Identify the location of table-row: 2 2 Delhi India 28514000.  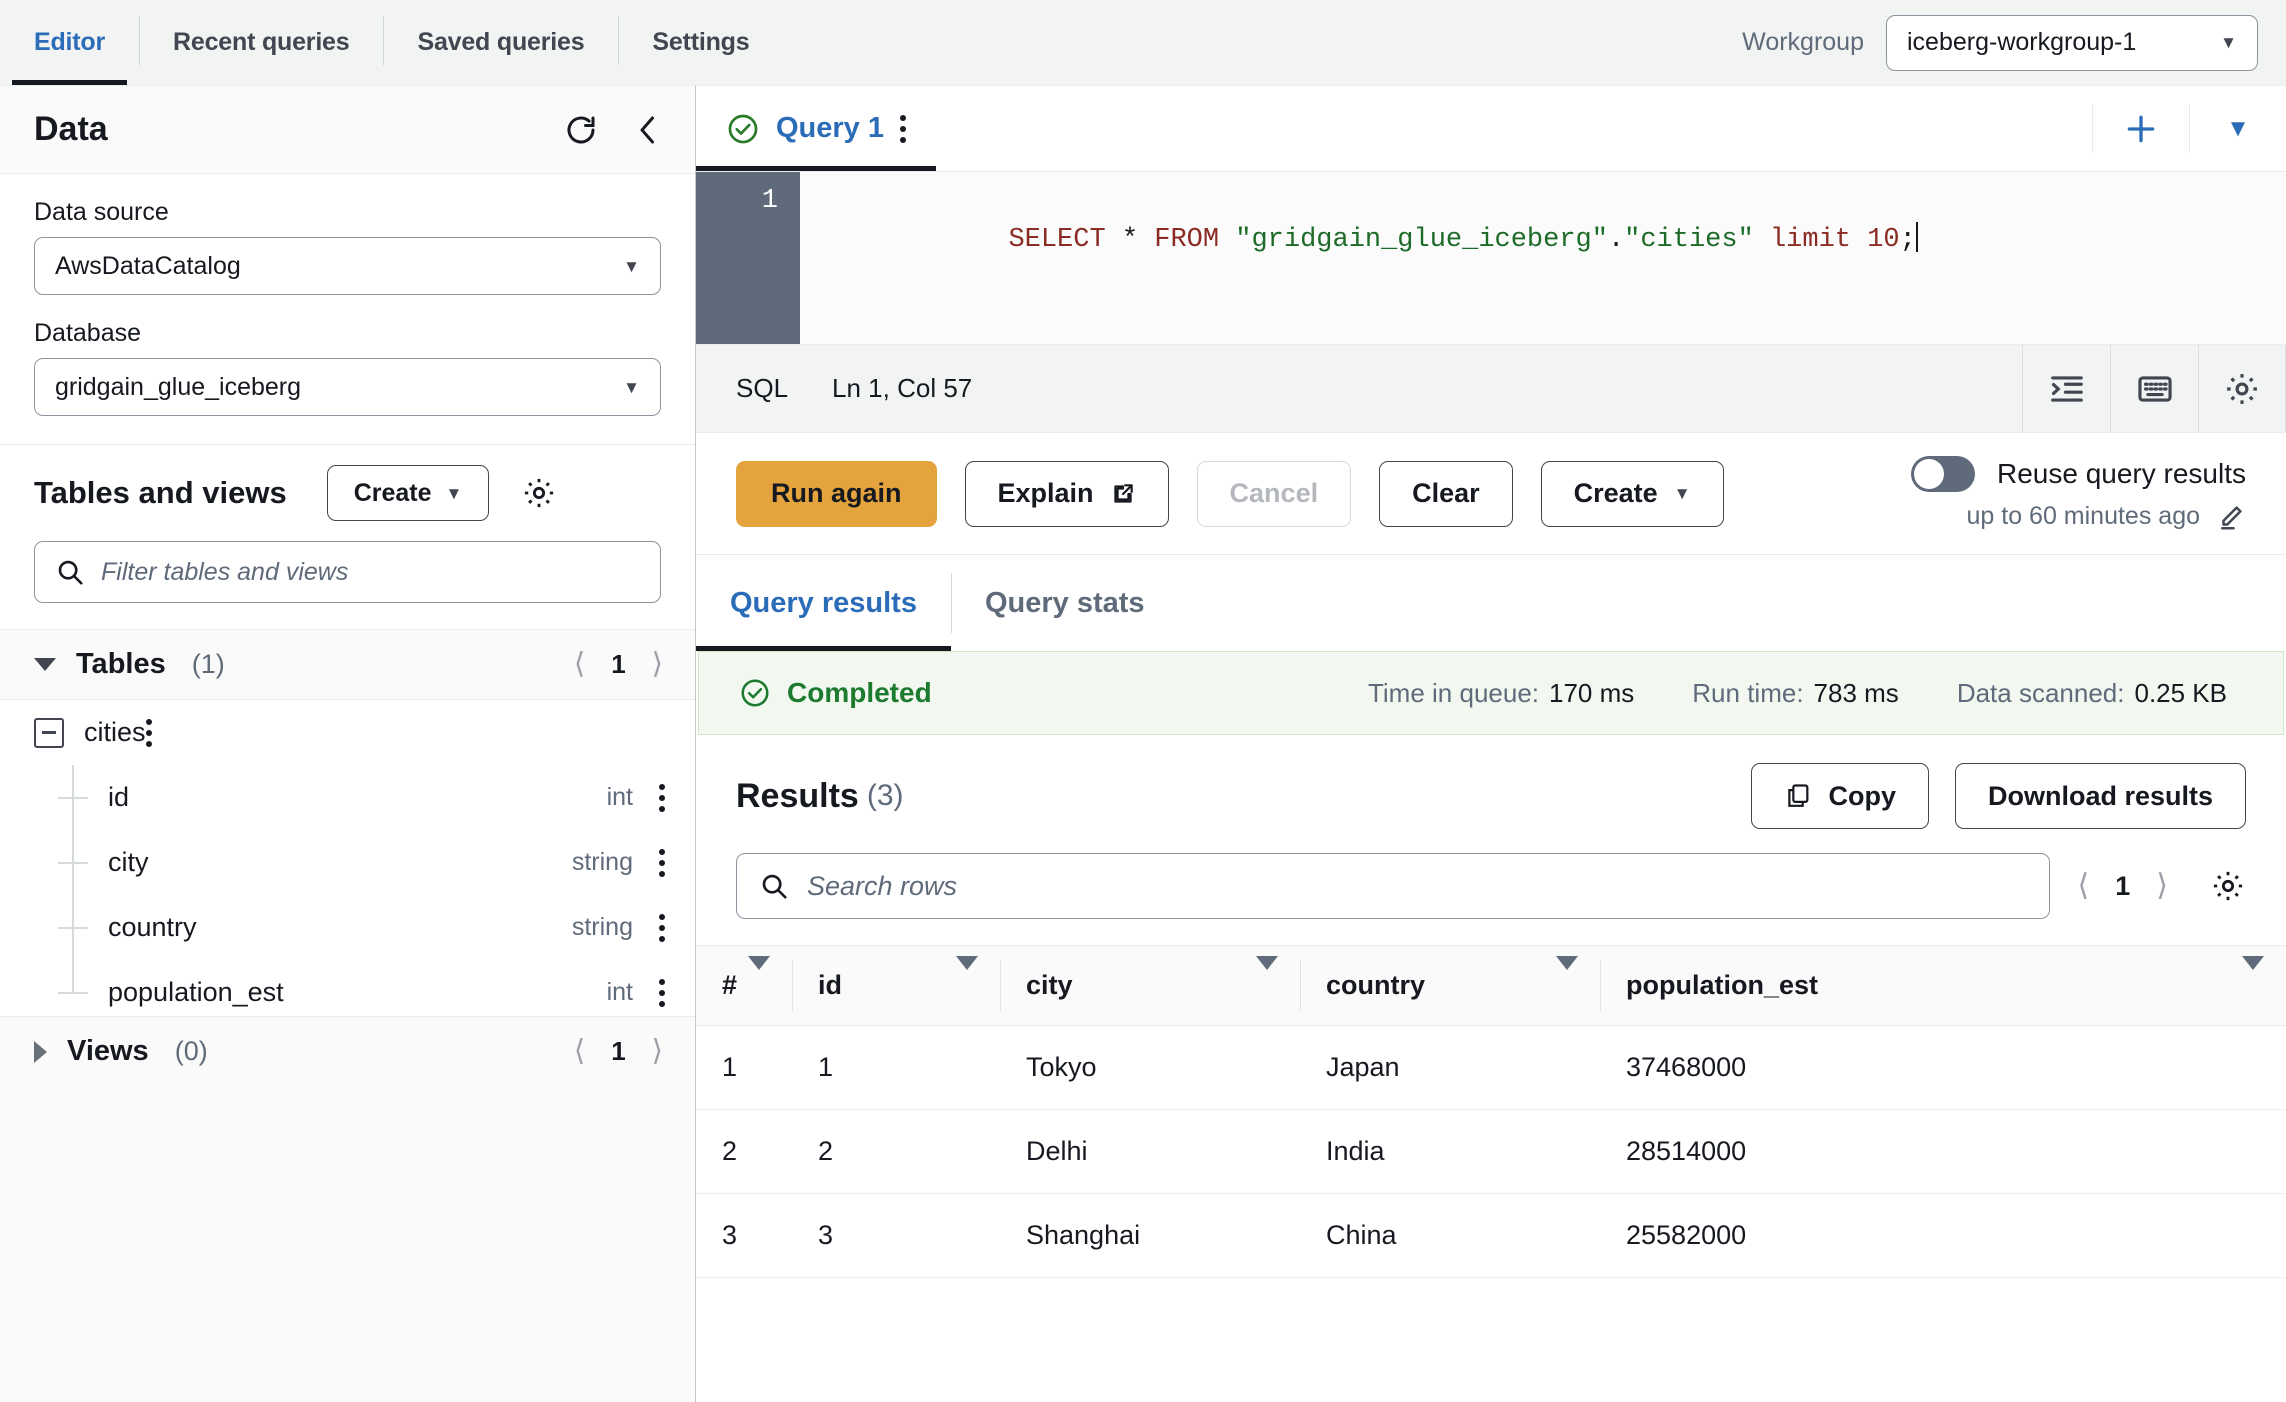
(1491, 1151).